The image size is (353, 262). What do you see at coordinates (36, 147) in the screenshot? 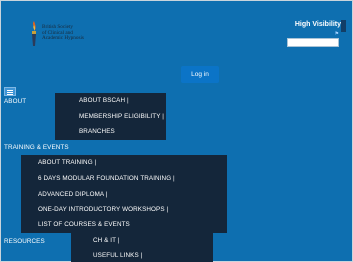
I see `nav-training-events: TRAINING & EVENTS` at bounding box center [36, 147].